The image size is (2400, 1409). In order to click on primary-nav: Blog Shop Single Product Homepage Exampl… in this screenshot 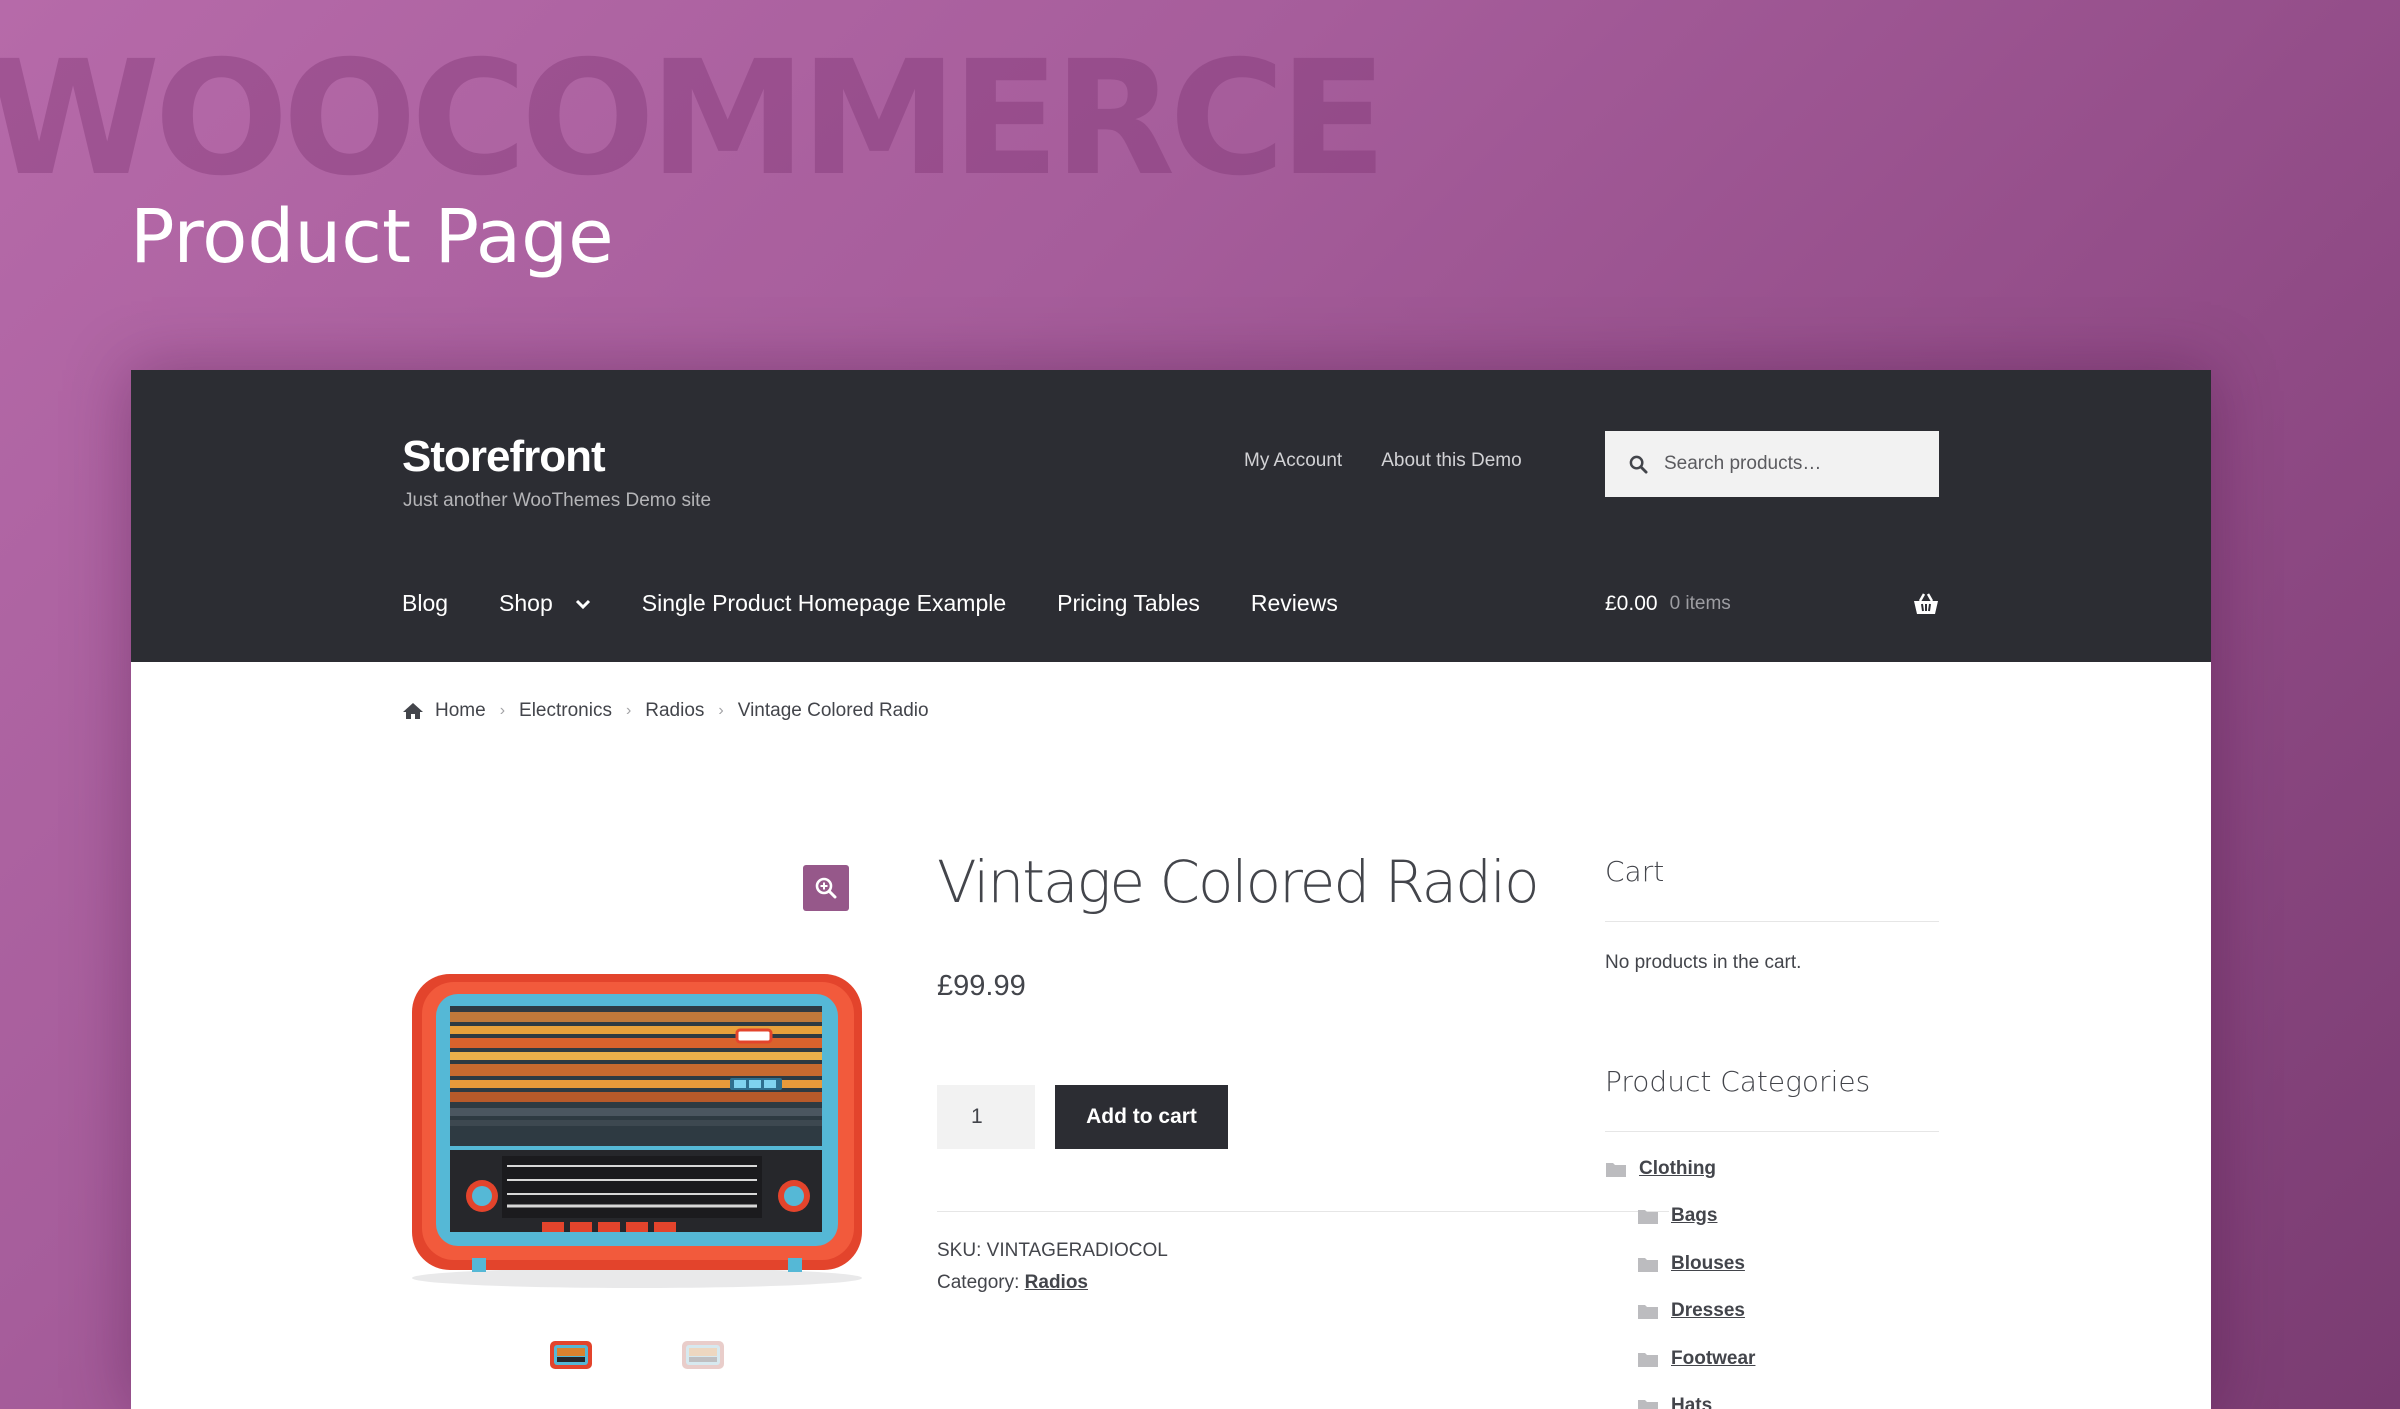, I will do `click(895, 603)`.